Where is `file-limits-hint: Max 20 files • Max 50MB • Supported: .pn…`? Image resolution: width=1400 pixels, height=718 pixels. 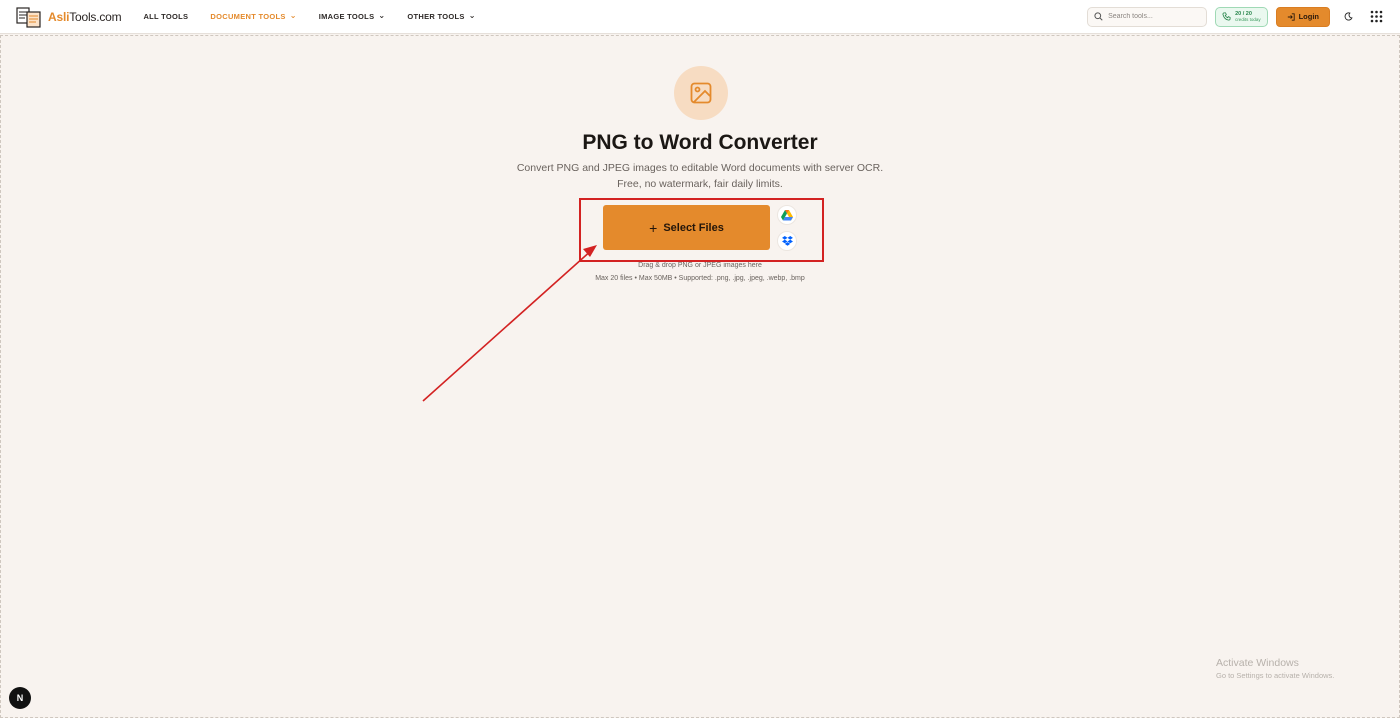 file-limits-hint: Max 20 files • Max 50MB • Supported: .pn… is located at coordinates (700, 278).